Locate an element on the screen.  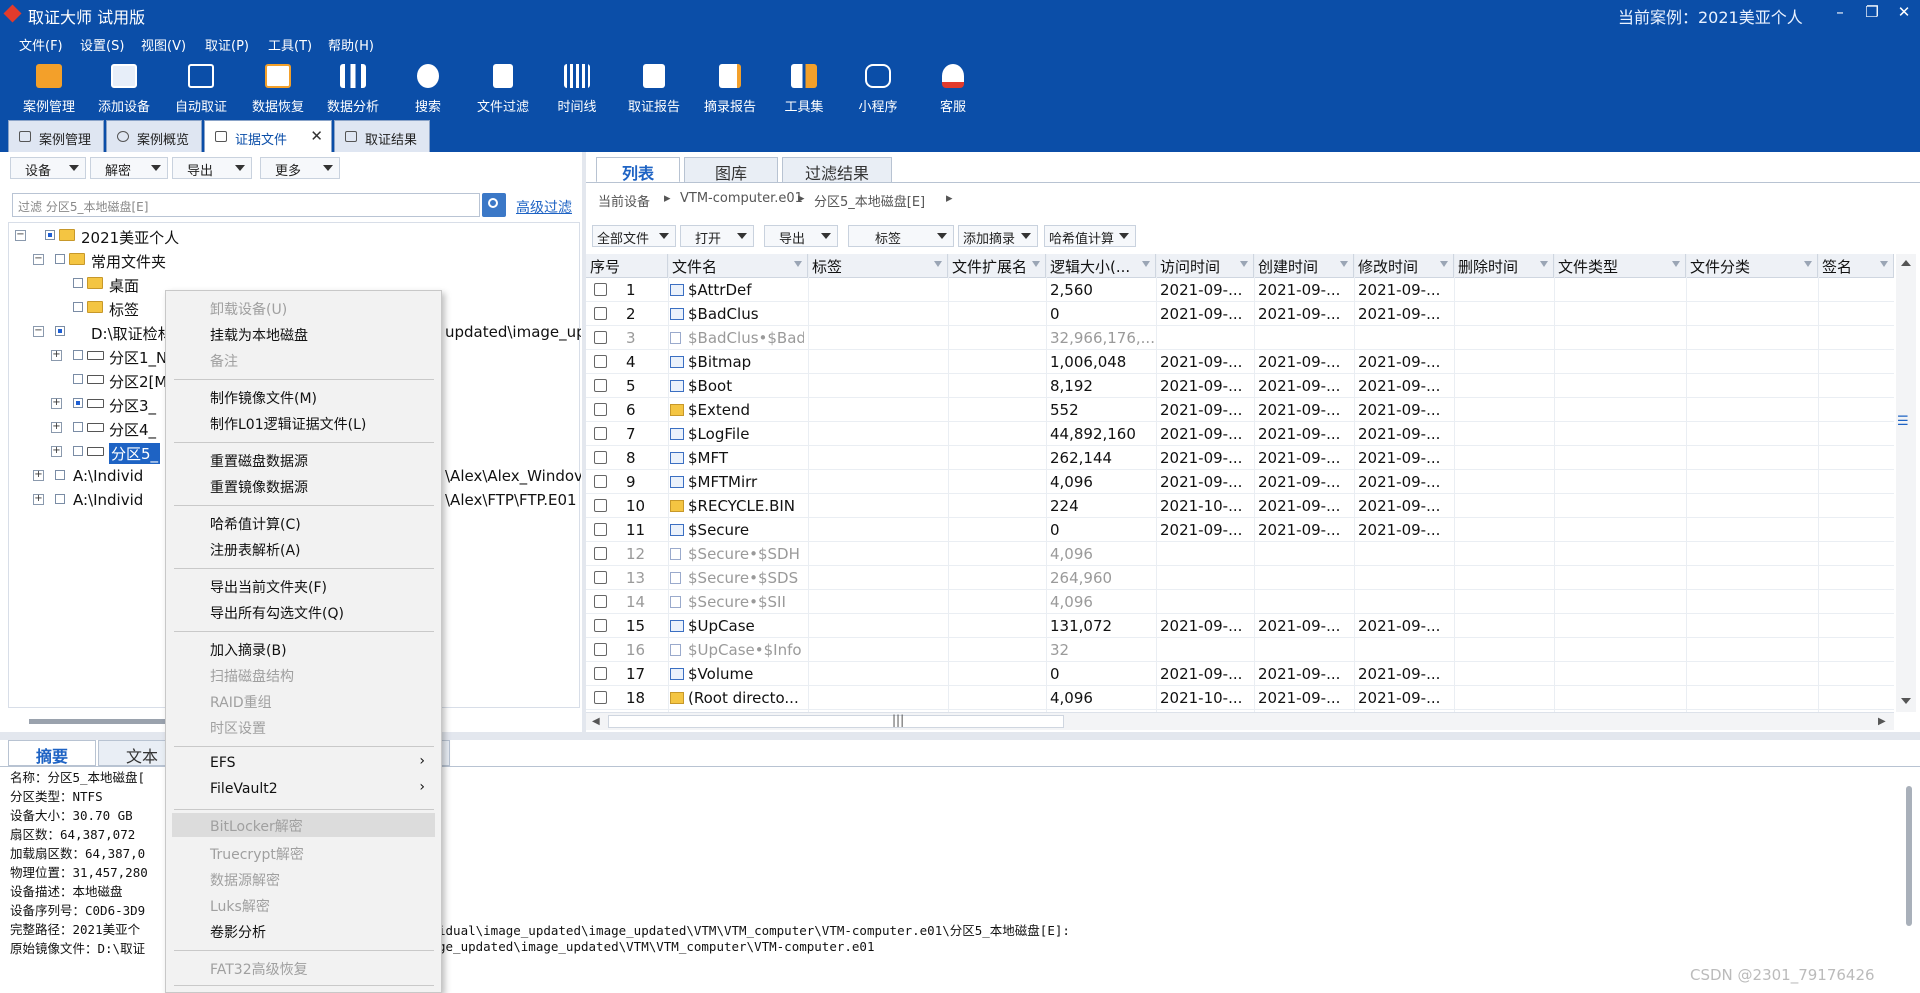
tree-filter-input: 过滤 分区5_本地磁盘[E] is located at coordinates (246, 205).